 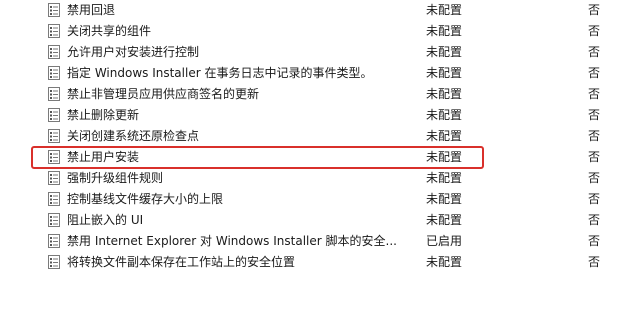 I want to click on policy-name: 将转换文件副本保存在工作站上的安全位置, so click(x=181, y=262).